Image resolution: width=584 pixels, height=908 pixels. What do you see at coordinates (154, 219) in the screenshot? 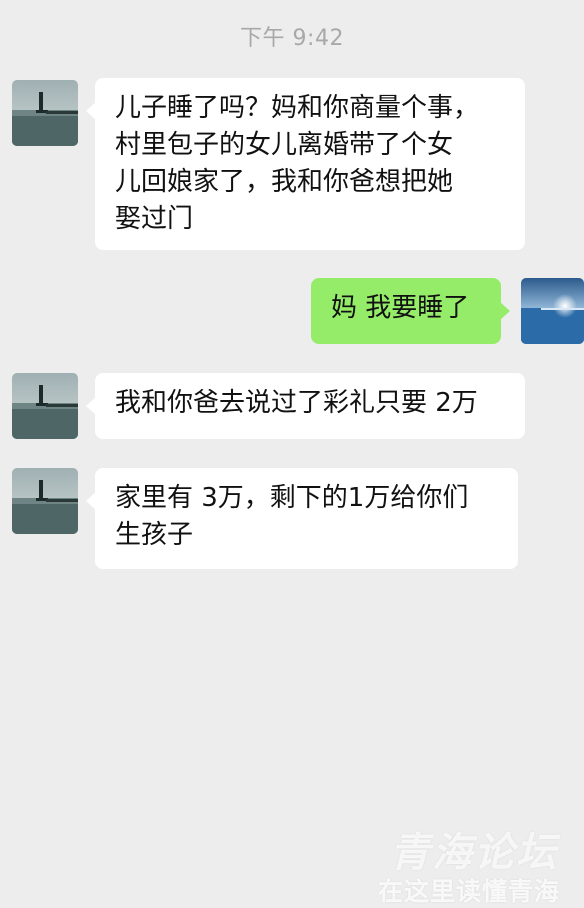
I see `message-1-line-4: 娶过门` at bounding box center [154, 219].